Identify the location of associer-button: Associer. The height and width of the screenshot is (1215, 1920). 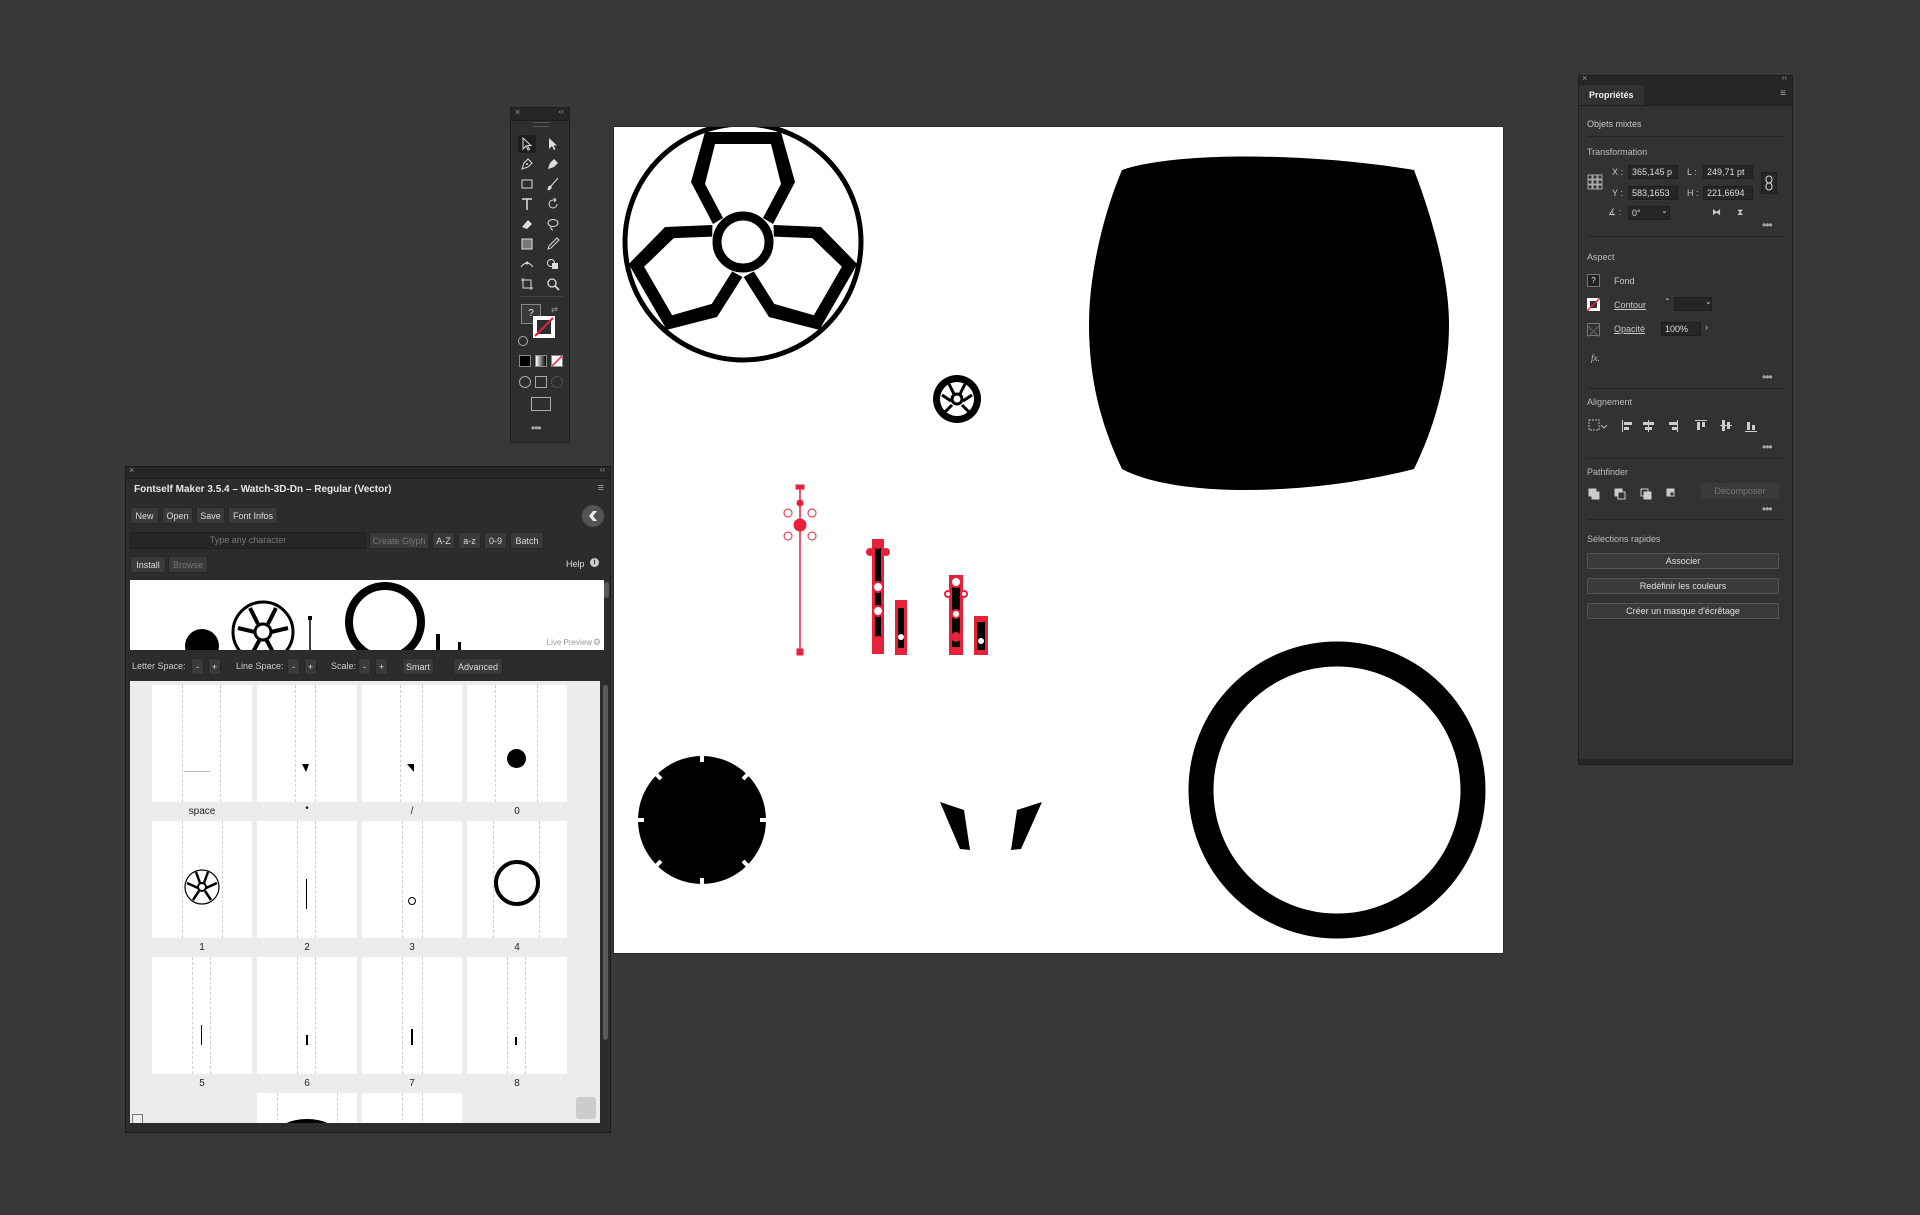
(1683, 561).